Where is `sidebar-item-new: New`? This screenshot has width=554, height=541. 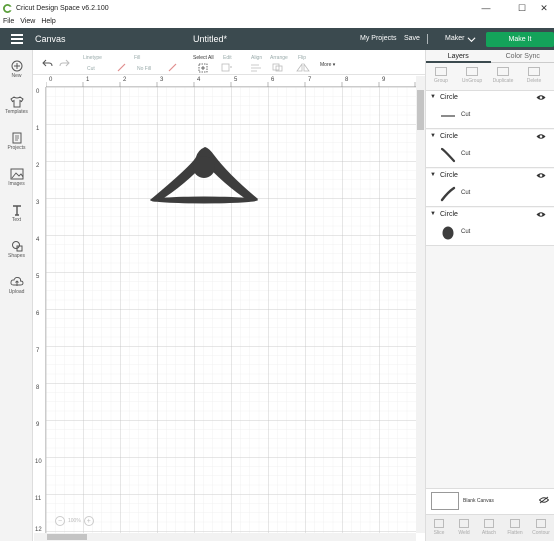 sidebar-item-new: New is located at coordinates (16, 75).